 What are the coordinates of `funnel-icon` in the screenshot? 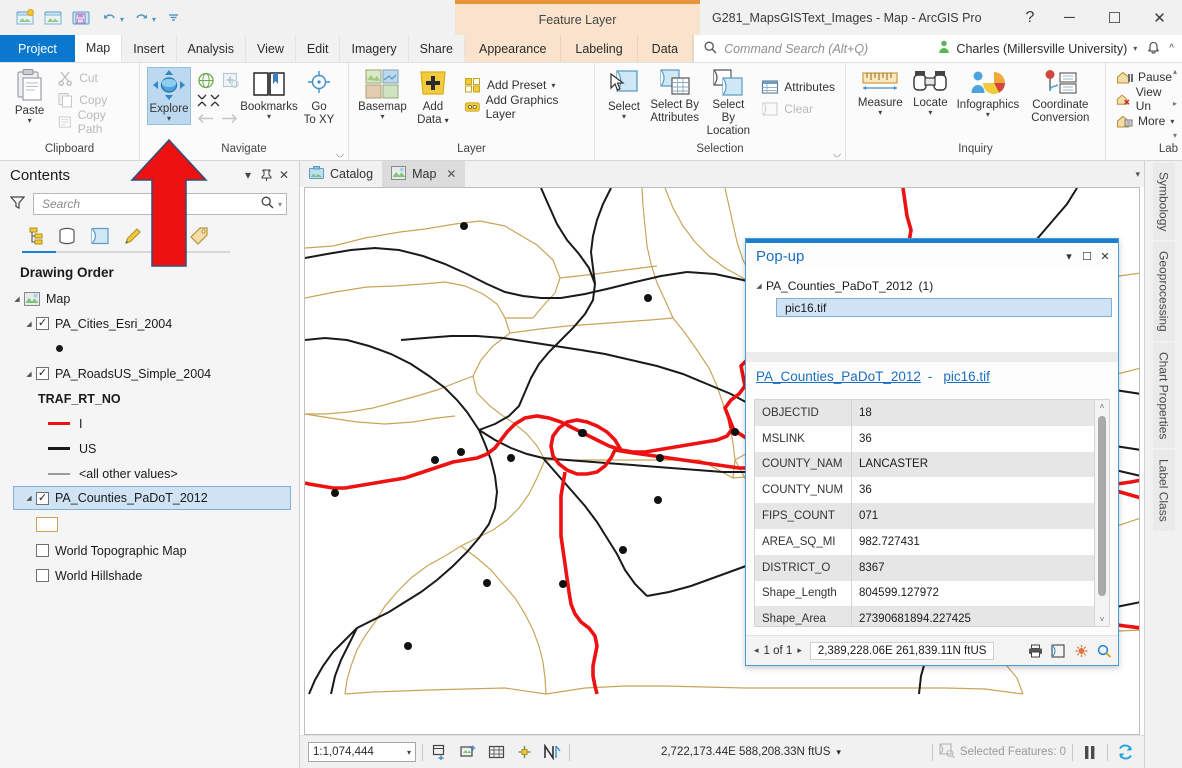 It's located at (17, 204).